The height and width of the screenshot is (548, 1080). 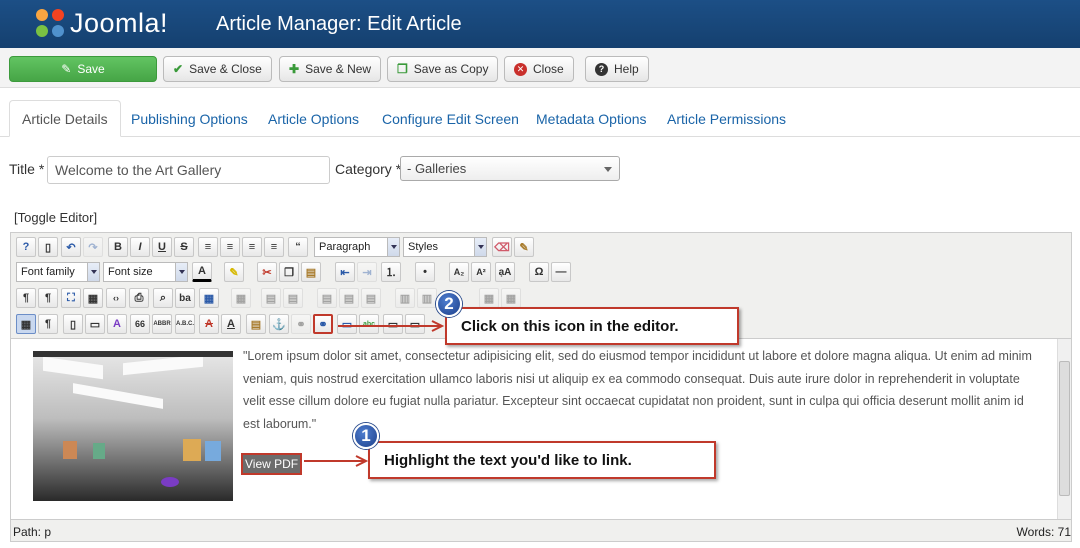 What do you see at coordinates (208, 247) in the screenshot?
I see `align-justify-icon: ≡` at bounding box center [208, 247].